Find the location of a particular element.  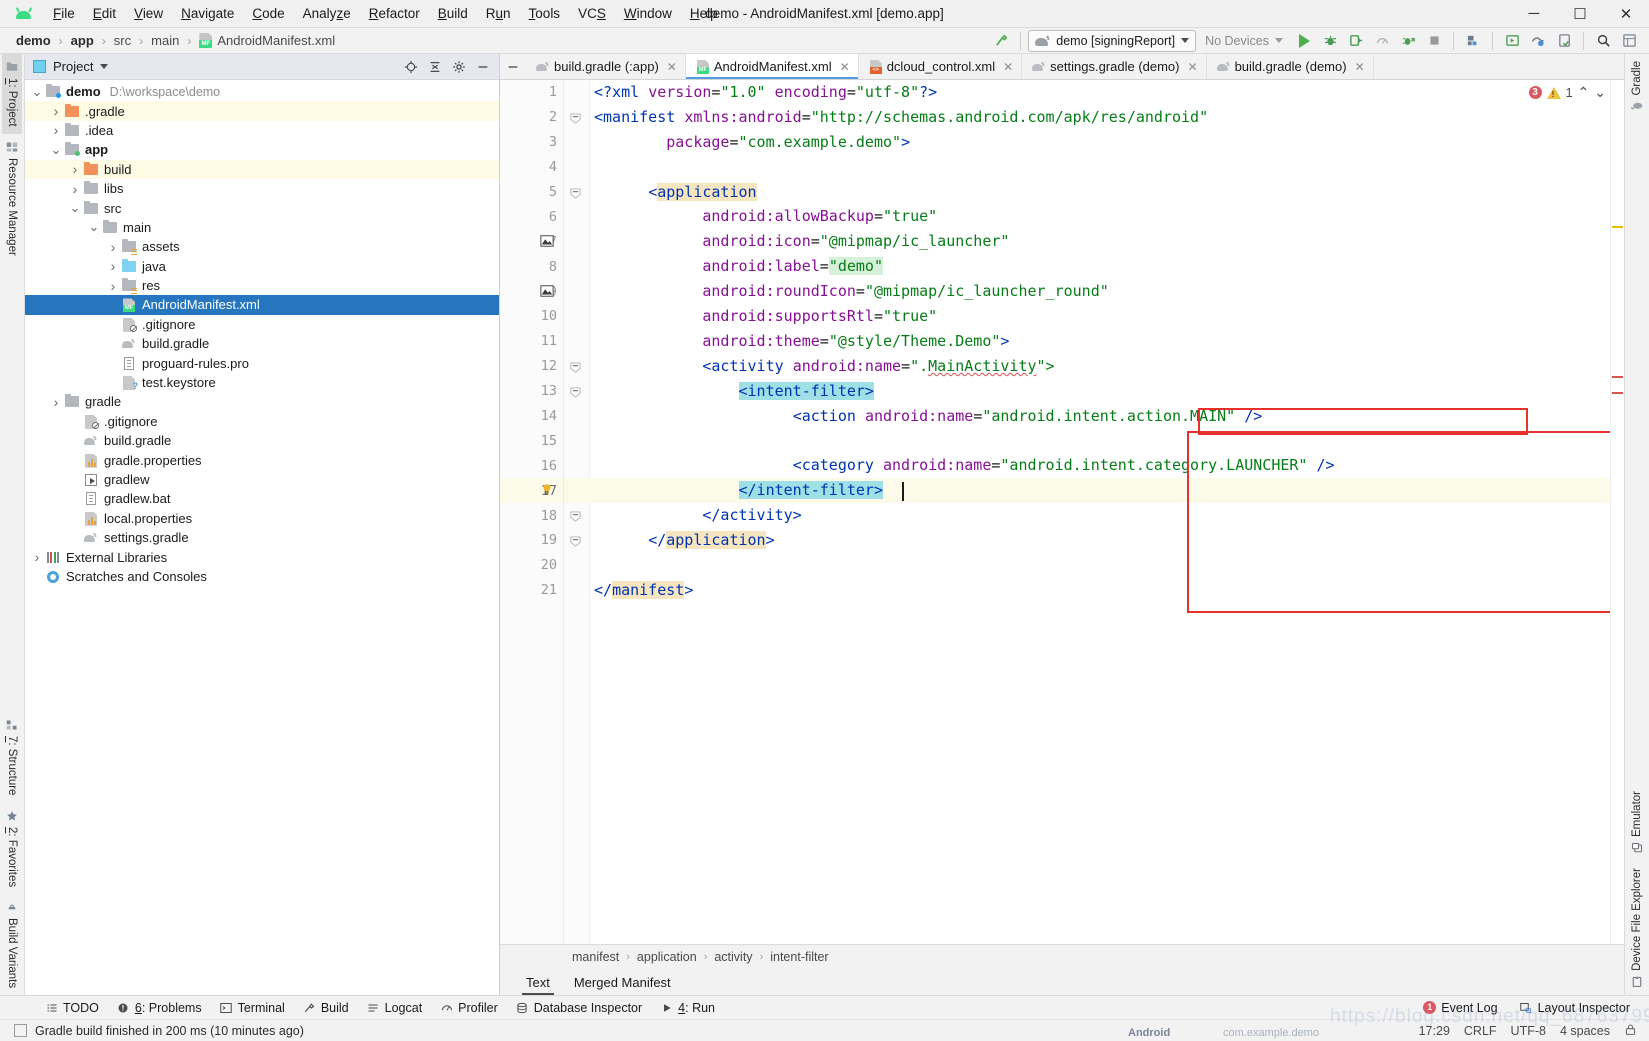

line-number-21: 21 is located at coordinates (531, 590).